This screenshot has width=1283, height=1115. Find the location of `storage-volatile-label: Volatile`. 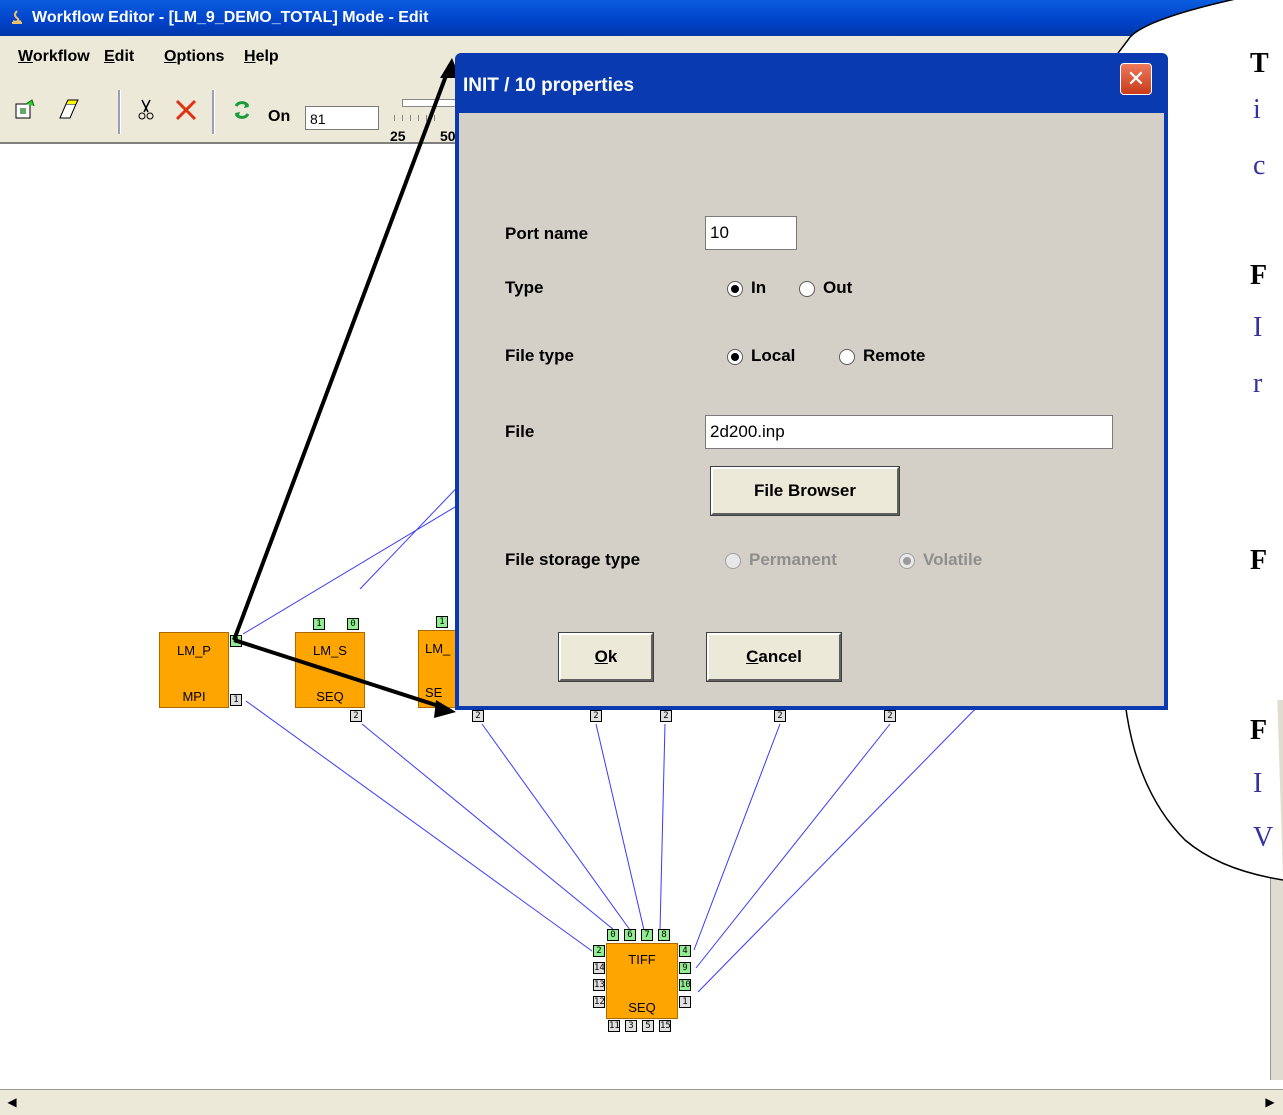

storage-volatile-label: Volatile is located at coordinates (952, 560).